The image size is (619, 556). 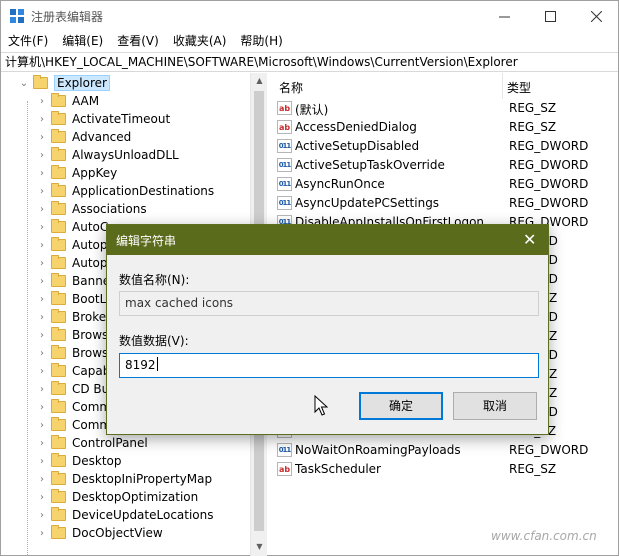 I want to click on minimize-icon, so click(x=504, y=16).